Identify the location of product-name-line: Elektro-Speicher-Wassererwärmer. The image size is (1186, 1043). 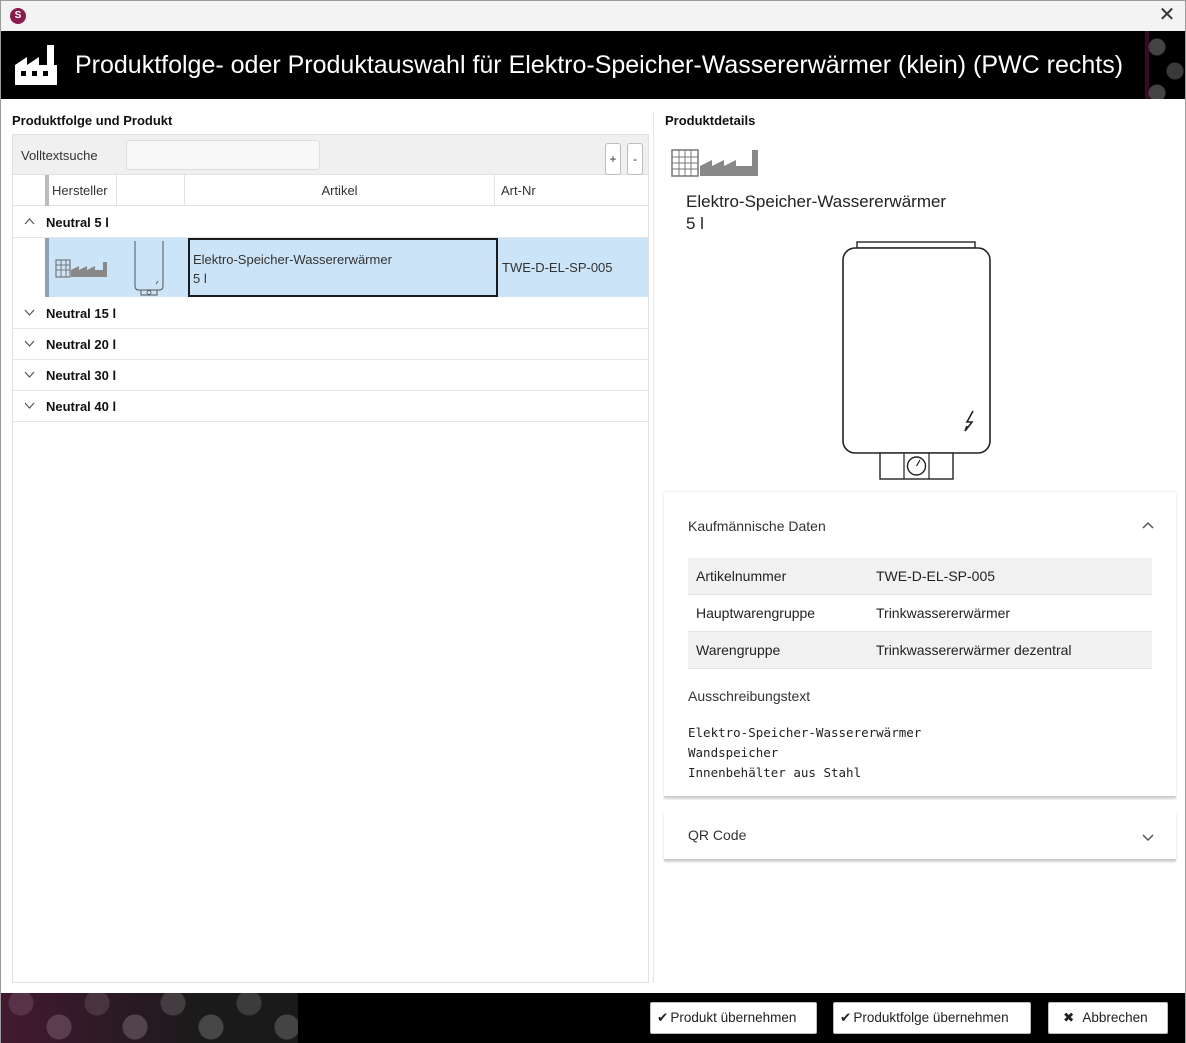
(816, 201).